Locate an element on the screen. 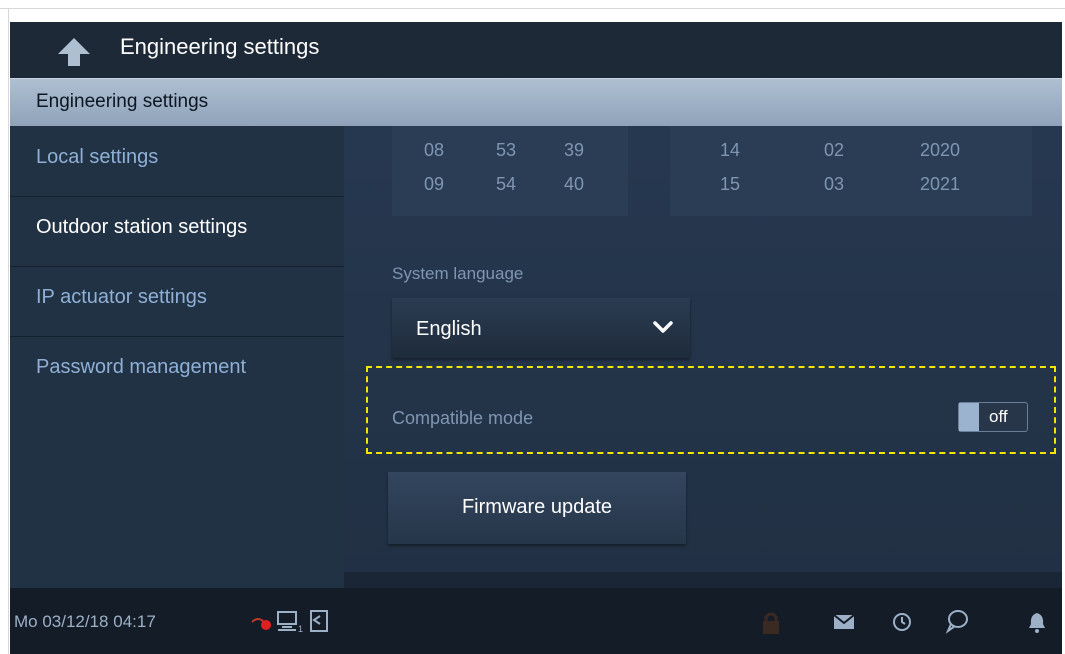 The height and width of the screenshot is (654, 1065). lock-icon is located at coordinates (771, 623).